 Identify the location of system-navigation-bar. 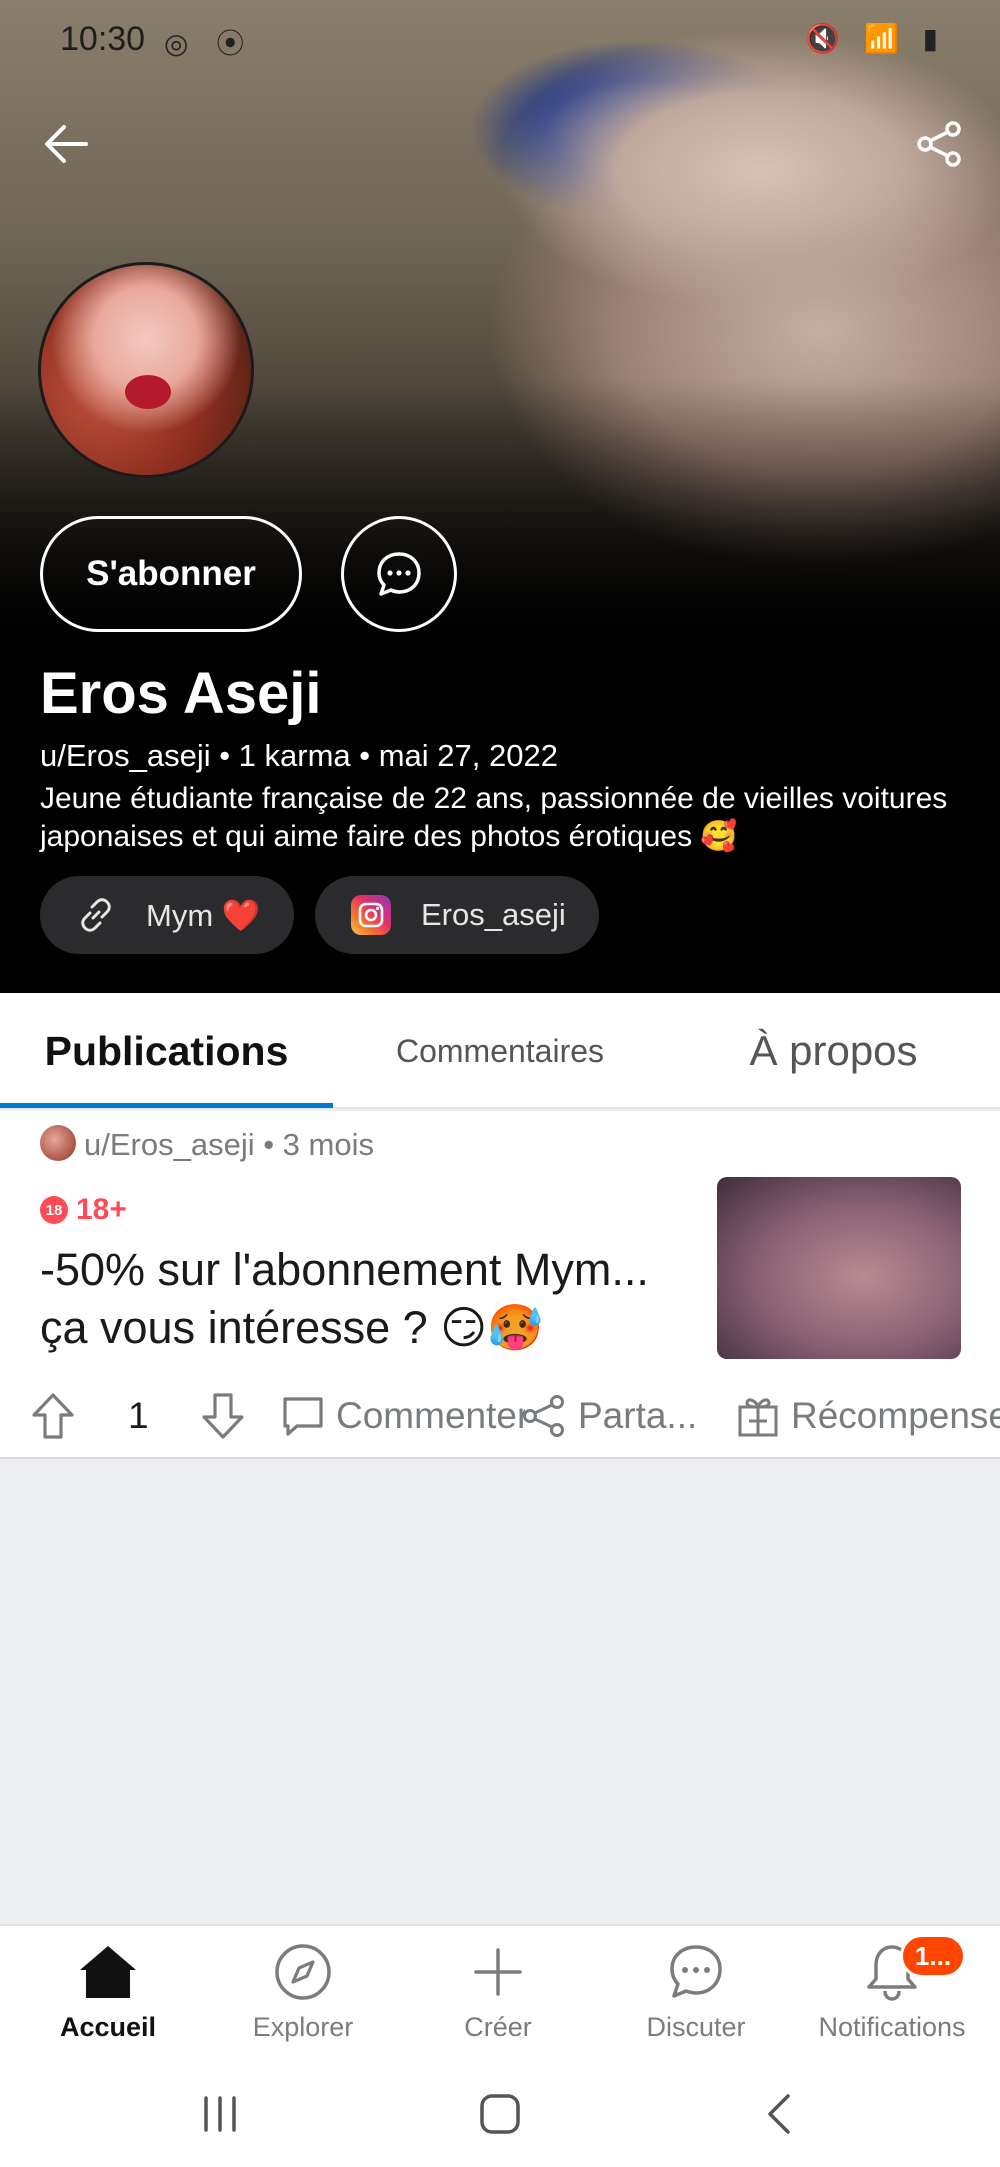
(500, 2115).